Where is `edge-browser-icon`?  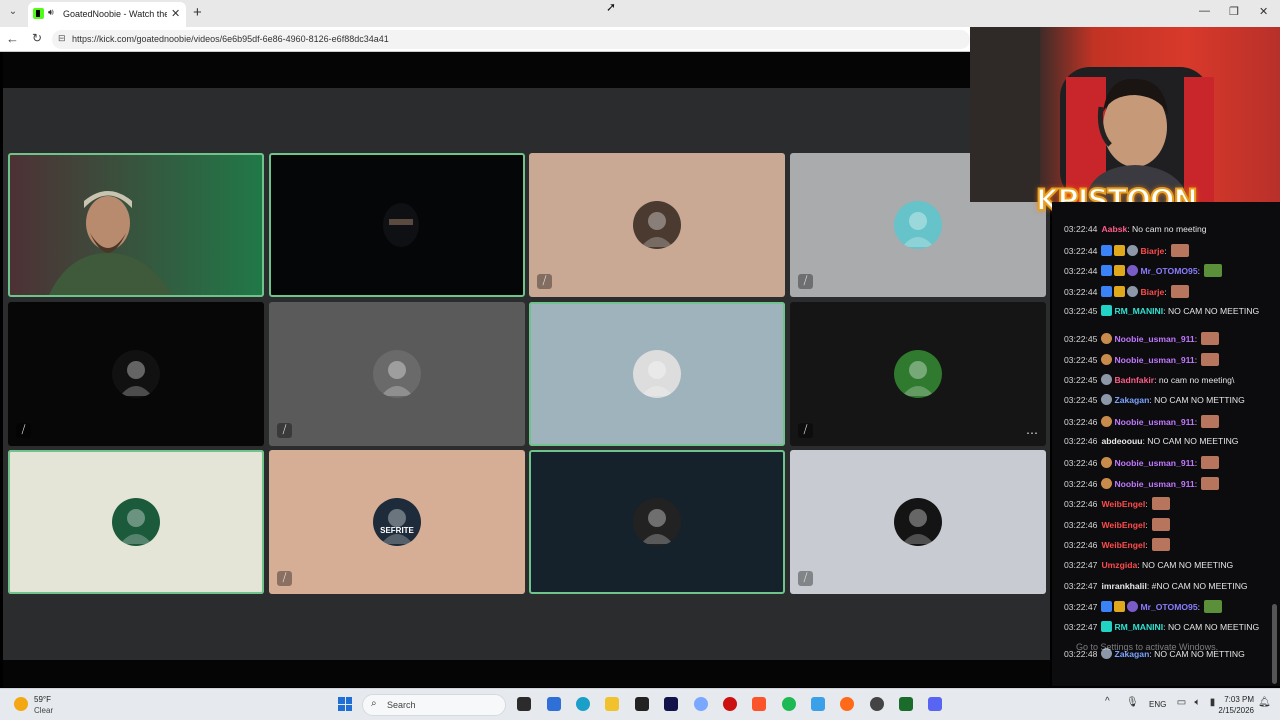
edge-browser-icon is located at coordinates (583, 704).